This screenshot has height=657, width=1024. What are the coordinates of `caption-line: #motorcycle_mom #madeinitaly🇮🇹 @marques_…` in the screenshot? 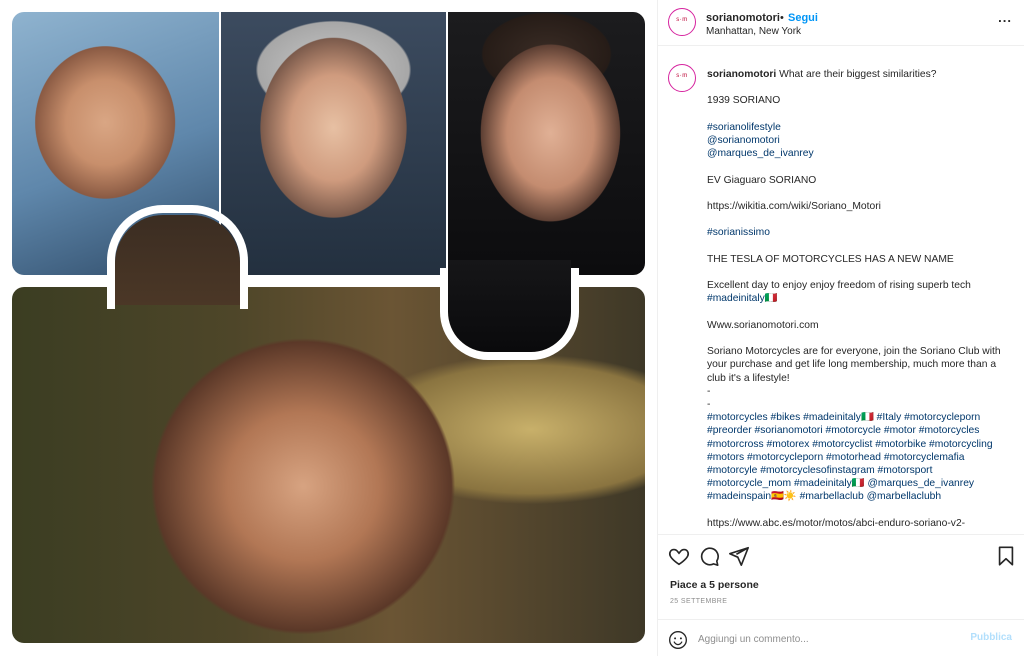 It's located at (859, 483).